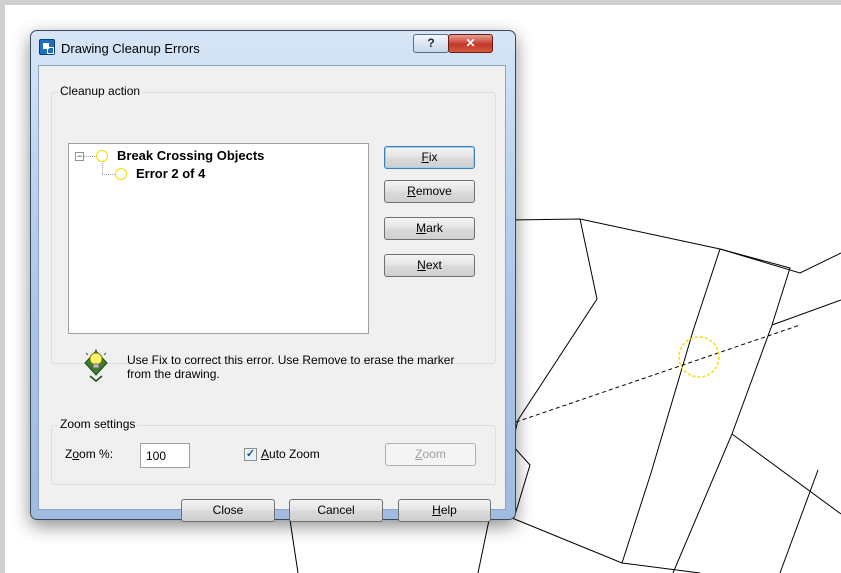 The width and height of the screenshot is (841, 573). Describe the element at coordinates (411, 191) in the screenshot. I see `remove-mnemonic: R` at that location.